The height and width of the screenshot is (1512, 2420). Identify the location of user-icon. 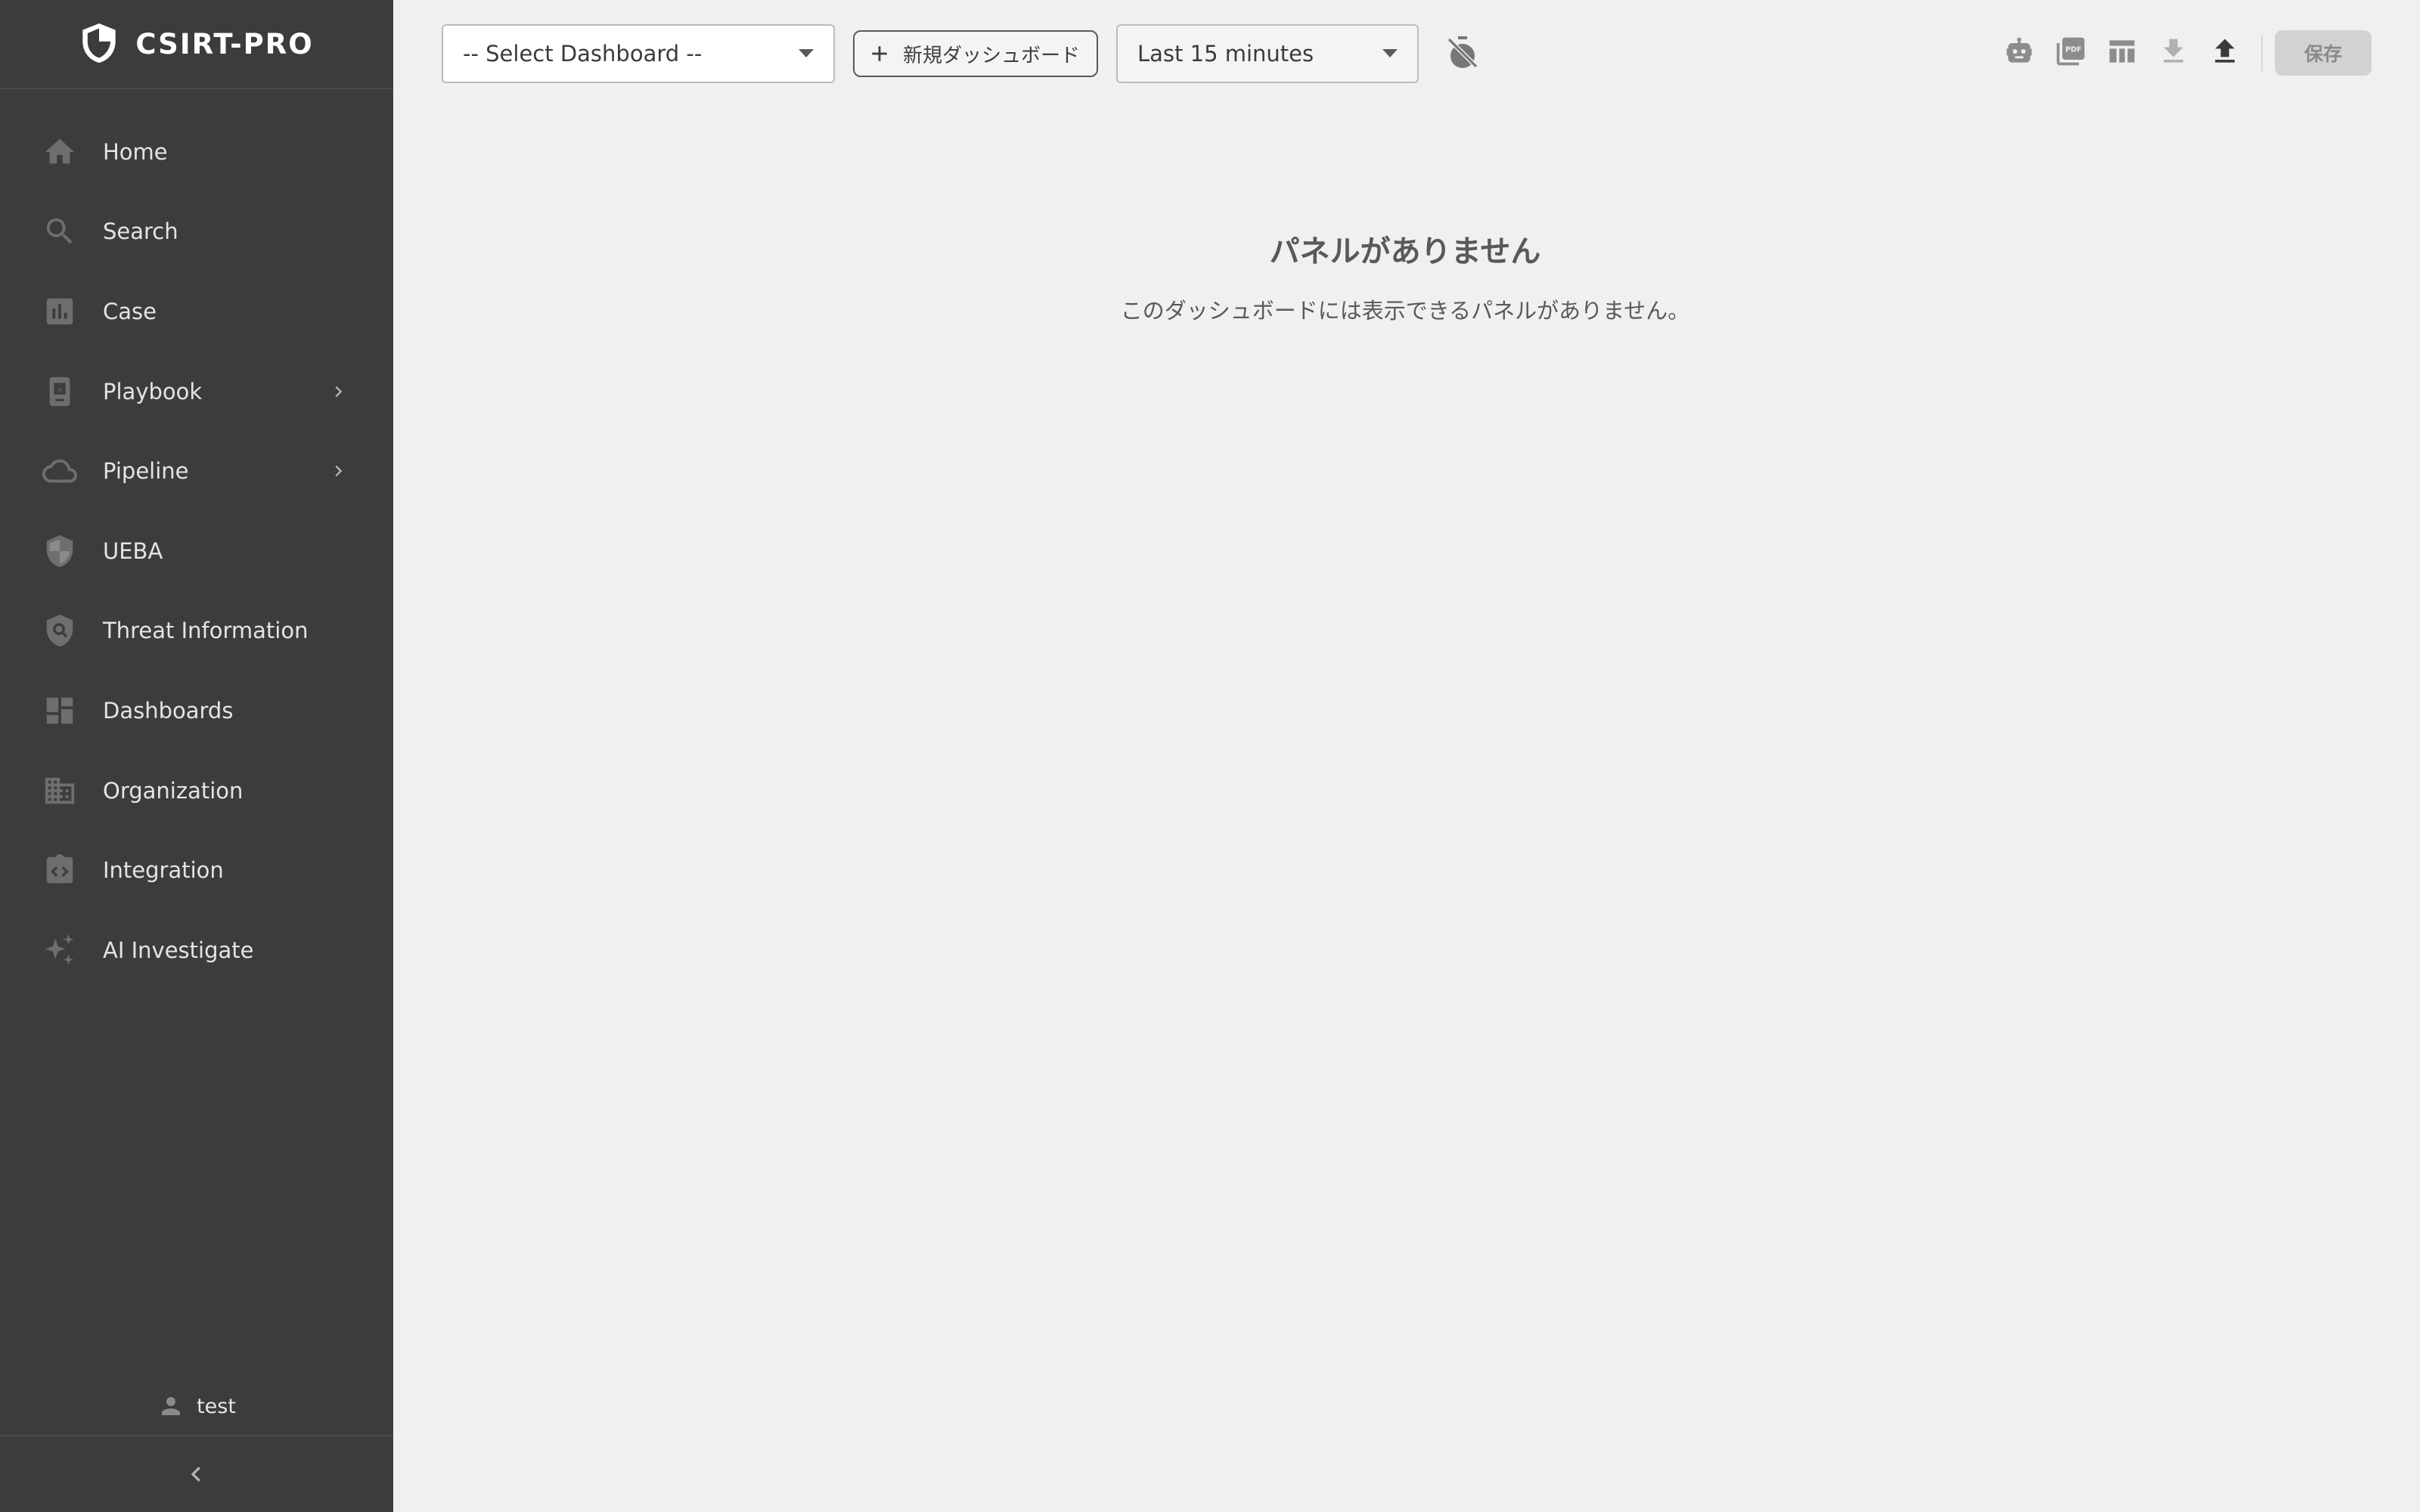
(171, 1406).